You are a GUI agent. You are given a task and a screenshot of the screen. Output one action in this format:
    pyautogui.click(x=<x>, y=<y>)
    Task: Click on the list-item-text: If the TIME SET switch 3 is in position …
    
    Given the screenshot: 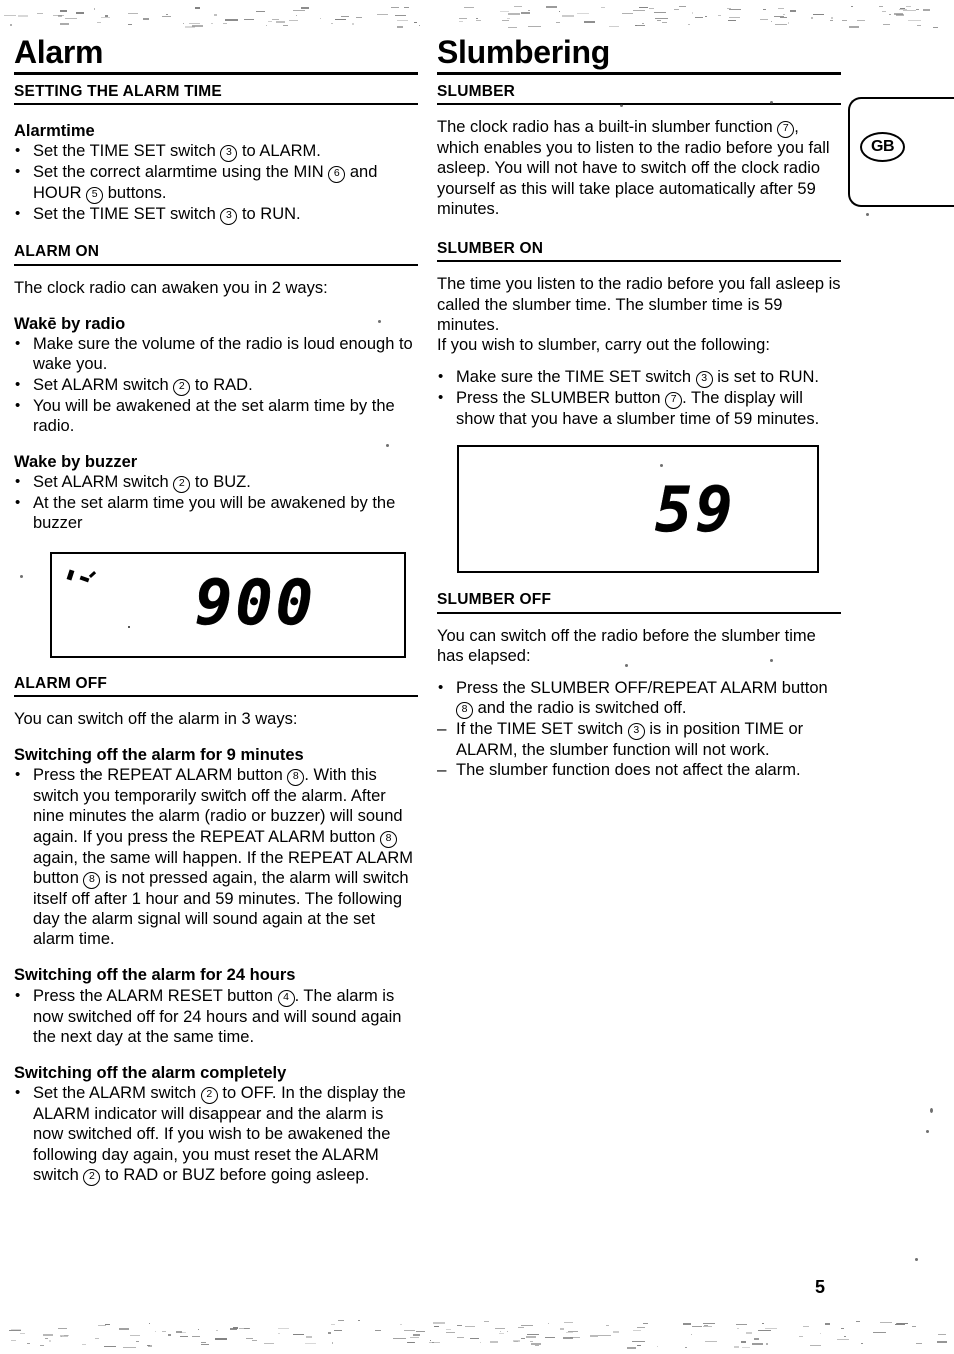 What is the action you would take?
    pyautogui.click(x=630, y=740)
    